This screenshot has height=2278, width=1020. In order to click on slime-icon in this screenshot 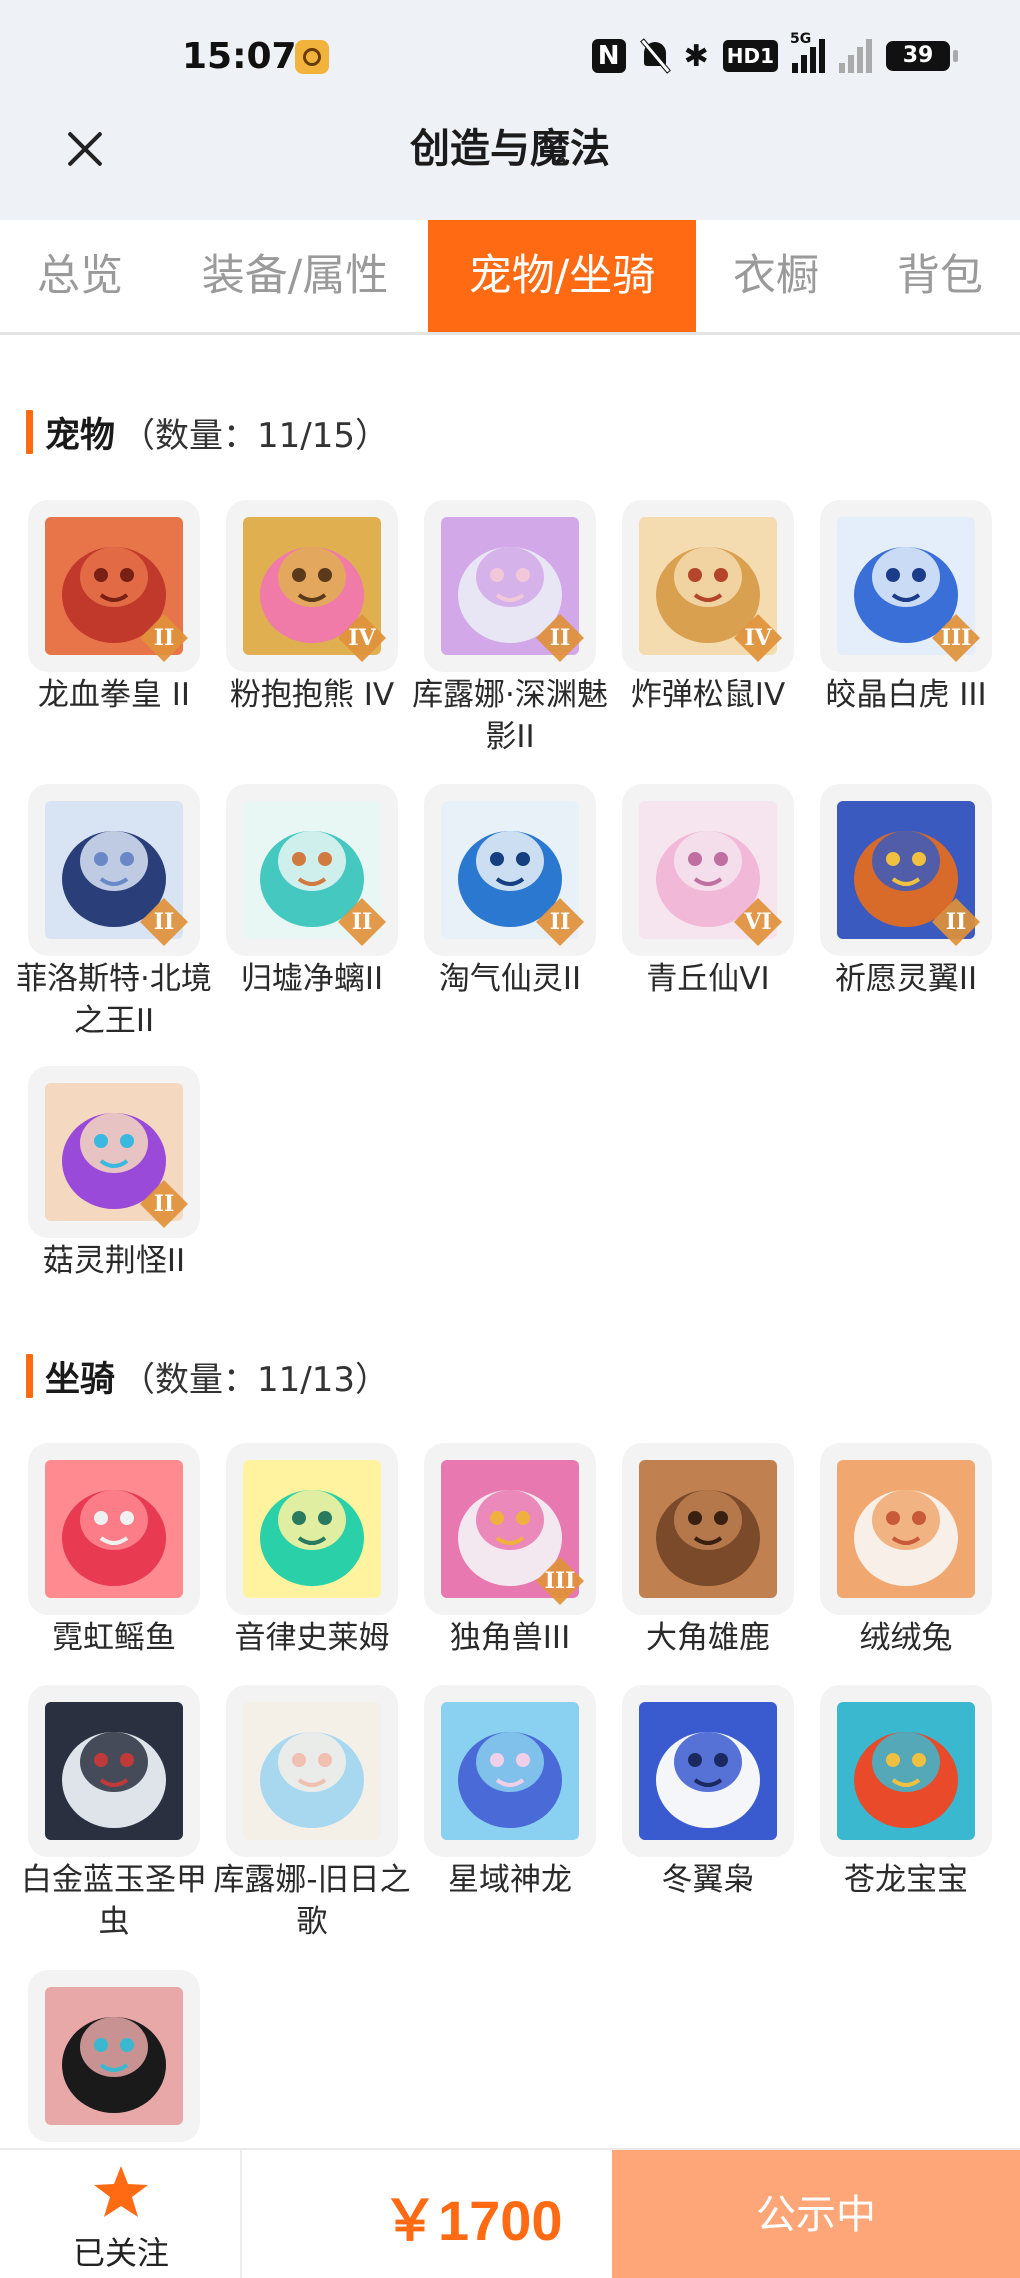, I will do `click(312, 1529)`.